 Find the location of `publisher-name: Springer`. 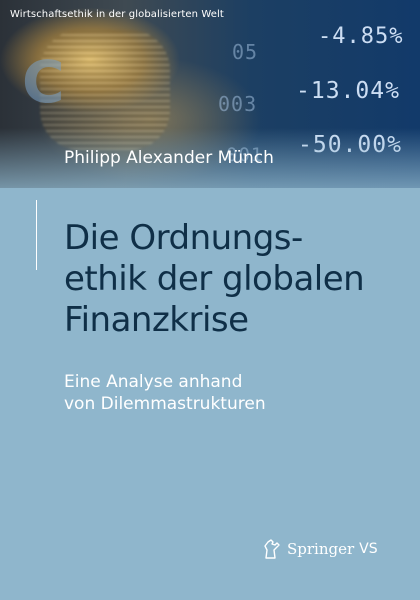

publisher-name: Springer is located at coordinates (321, 549).